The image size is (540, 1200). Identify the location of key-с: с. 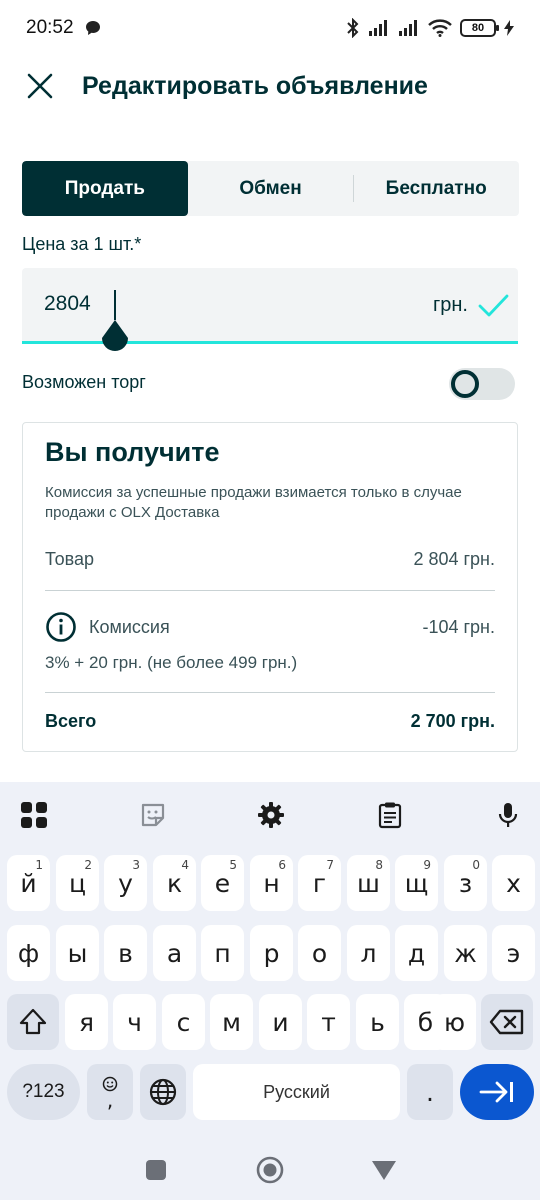
(183, 1022).